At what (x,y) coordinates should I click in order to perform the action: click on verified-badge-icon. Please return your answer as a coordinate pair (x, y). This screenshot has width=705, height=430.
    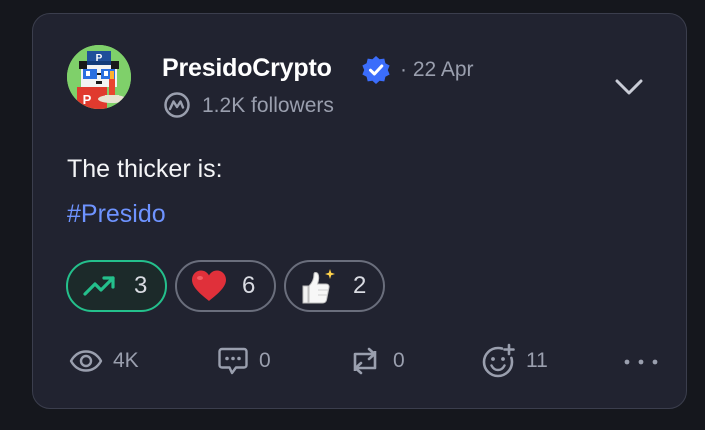
    Looking at the image, I should click on (376, 70).